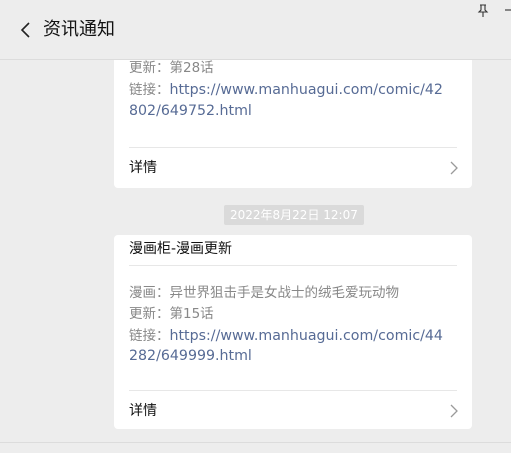 The width and height of the screenshot is (511, 453). I want to click on comic-link-continued: 282/649999.html, so click(190, 356).